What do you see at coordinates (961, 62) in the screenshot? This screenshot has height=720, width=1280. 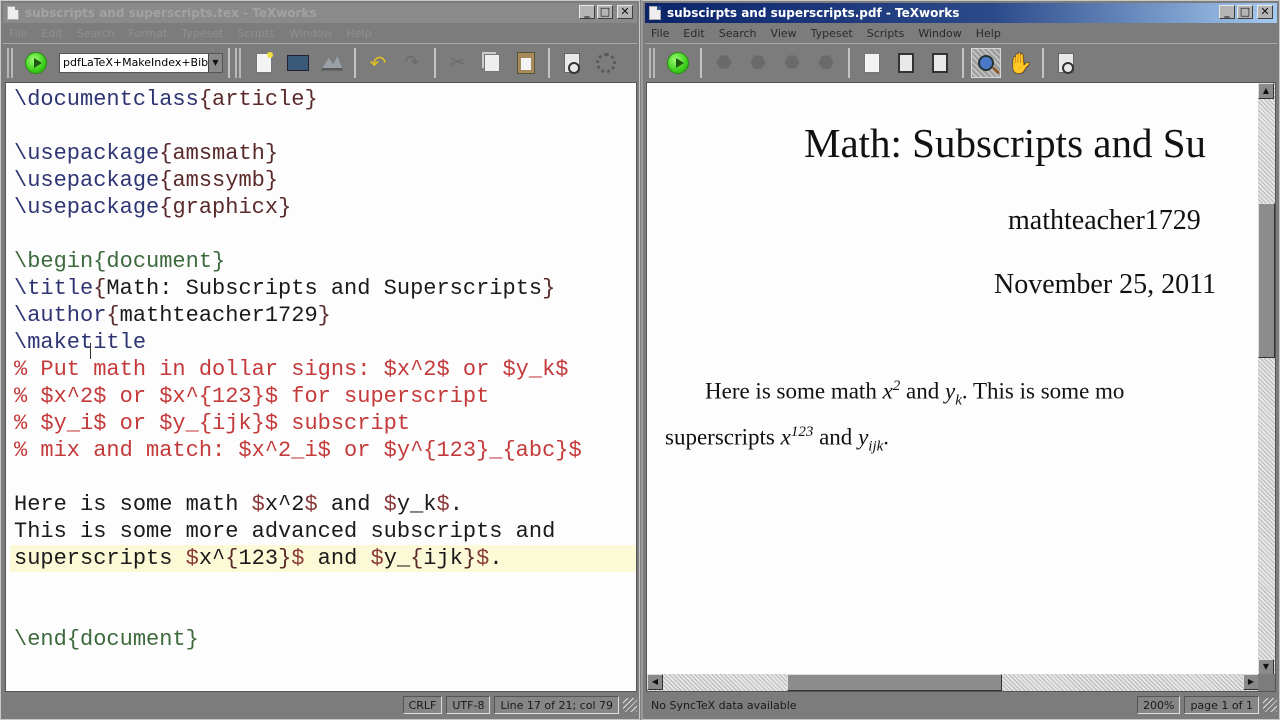 I see `pdf-toolbar: ⬣ ⬣ ⬣ ⬣ ✋` at bounding box center [961, 62].